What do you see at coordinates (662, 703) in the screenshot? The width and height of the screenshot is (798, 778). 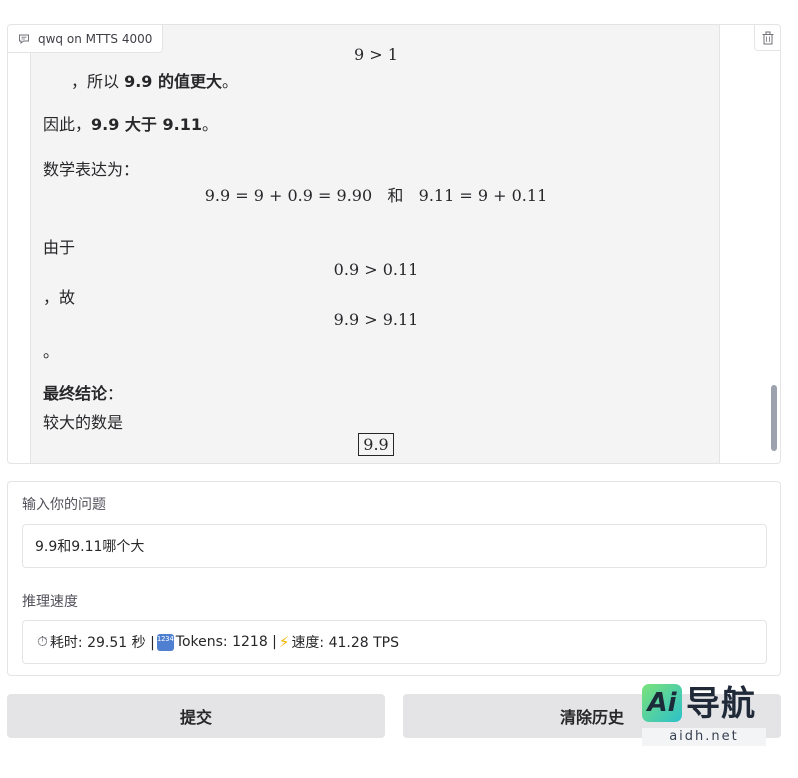 I see `watermark-badge: Ai` at bounding box center [662, 703].